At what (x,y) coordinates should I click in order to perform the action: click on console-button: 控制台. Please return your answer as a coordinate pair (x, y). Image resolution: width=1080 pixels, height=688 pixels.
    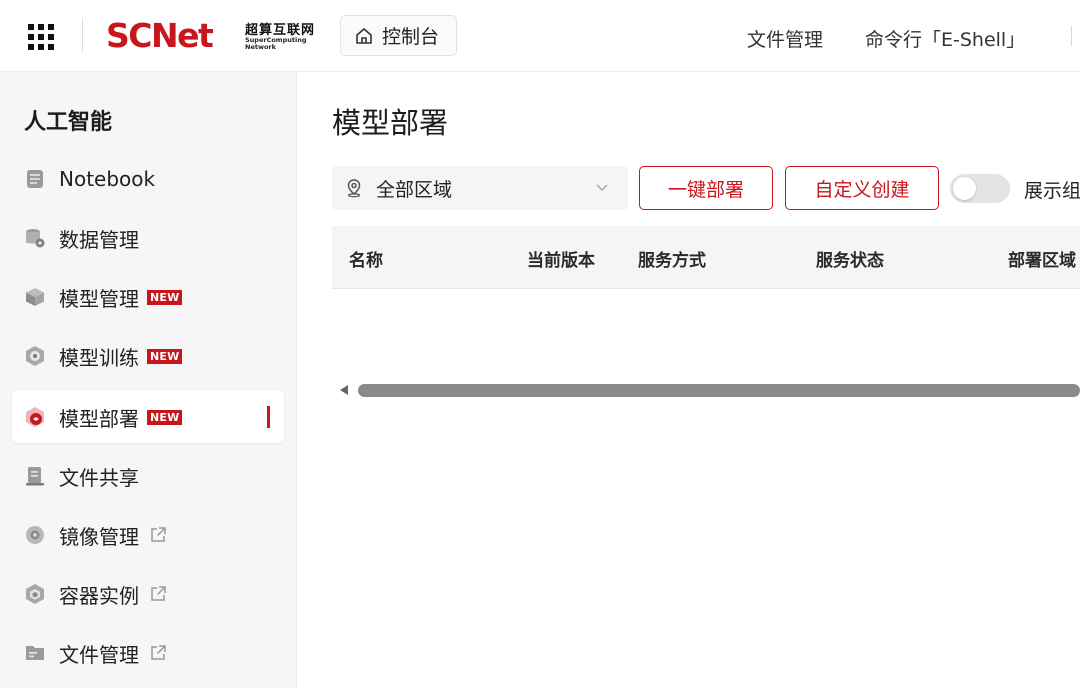
    Looking at the image, I should click on (398, 35).